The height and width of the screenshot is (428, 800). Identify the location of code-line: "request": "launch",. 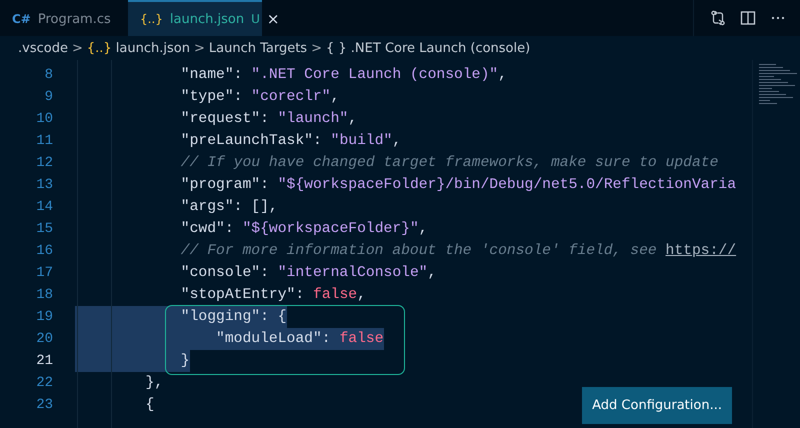
(269, 119).